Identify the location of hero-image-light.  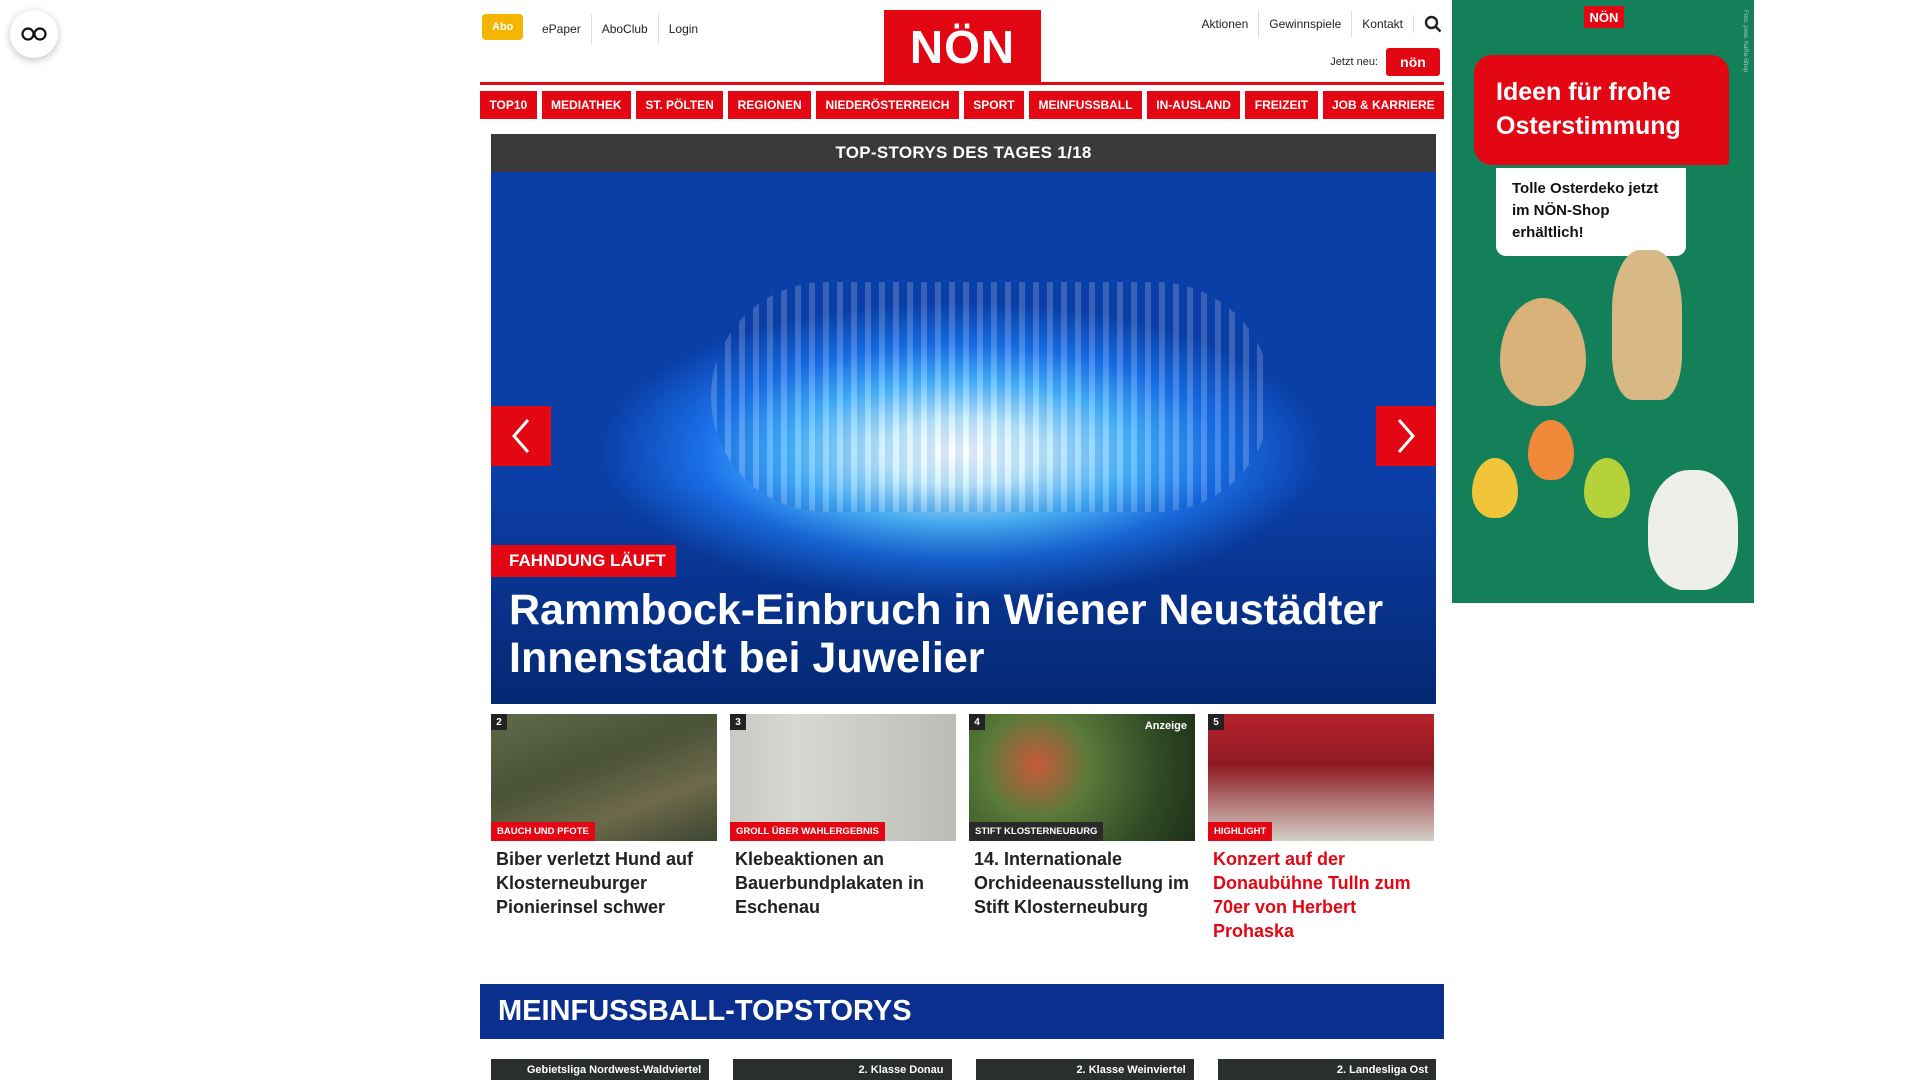
(991, 397).